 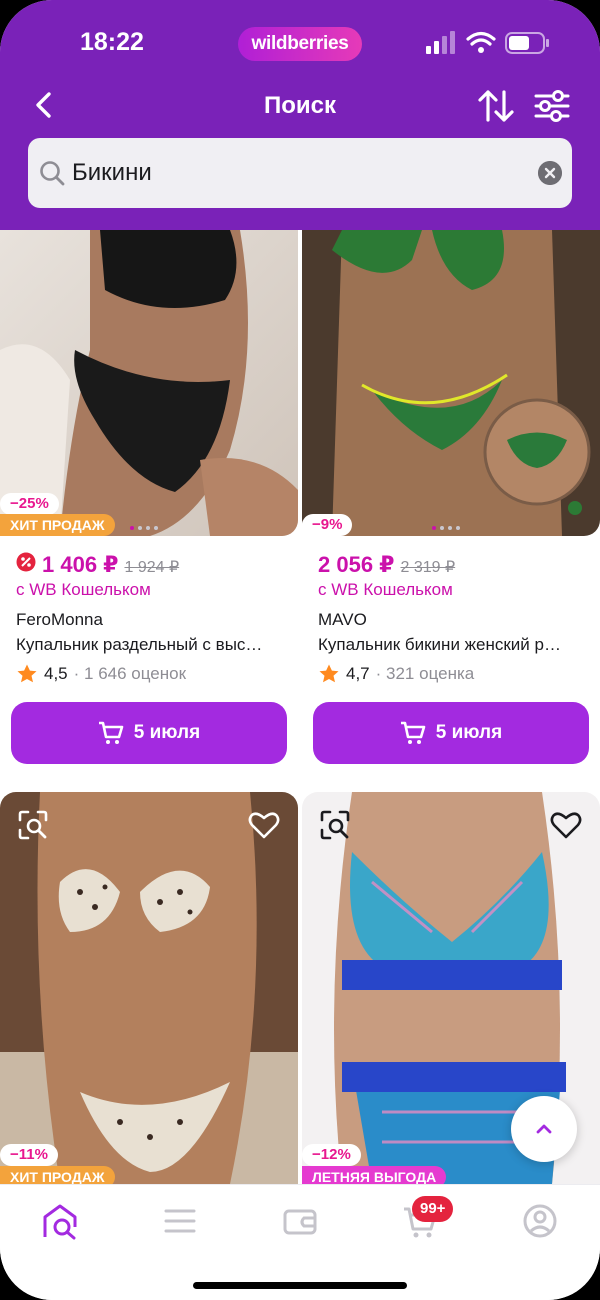 I want to click on home-indicator, so click(x=300, y=1285).